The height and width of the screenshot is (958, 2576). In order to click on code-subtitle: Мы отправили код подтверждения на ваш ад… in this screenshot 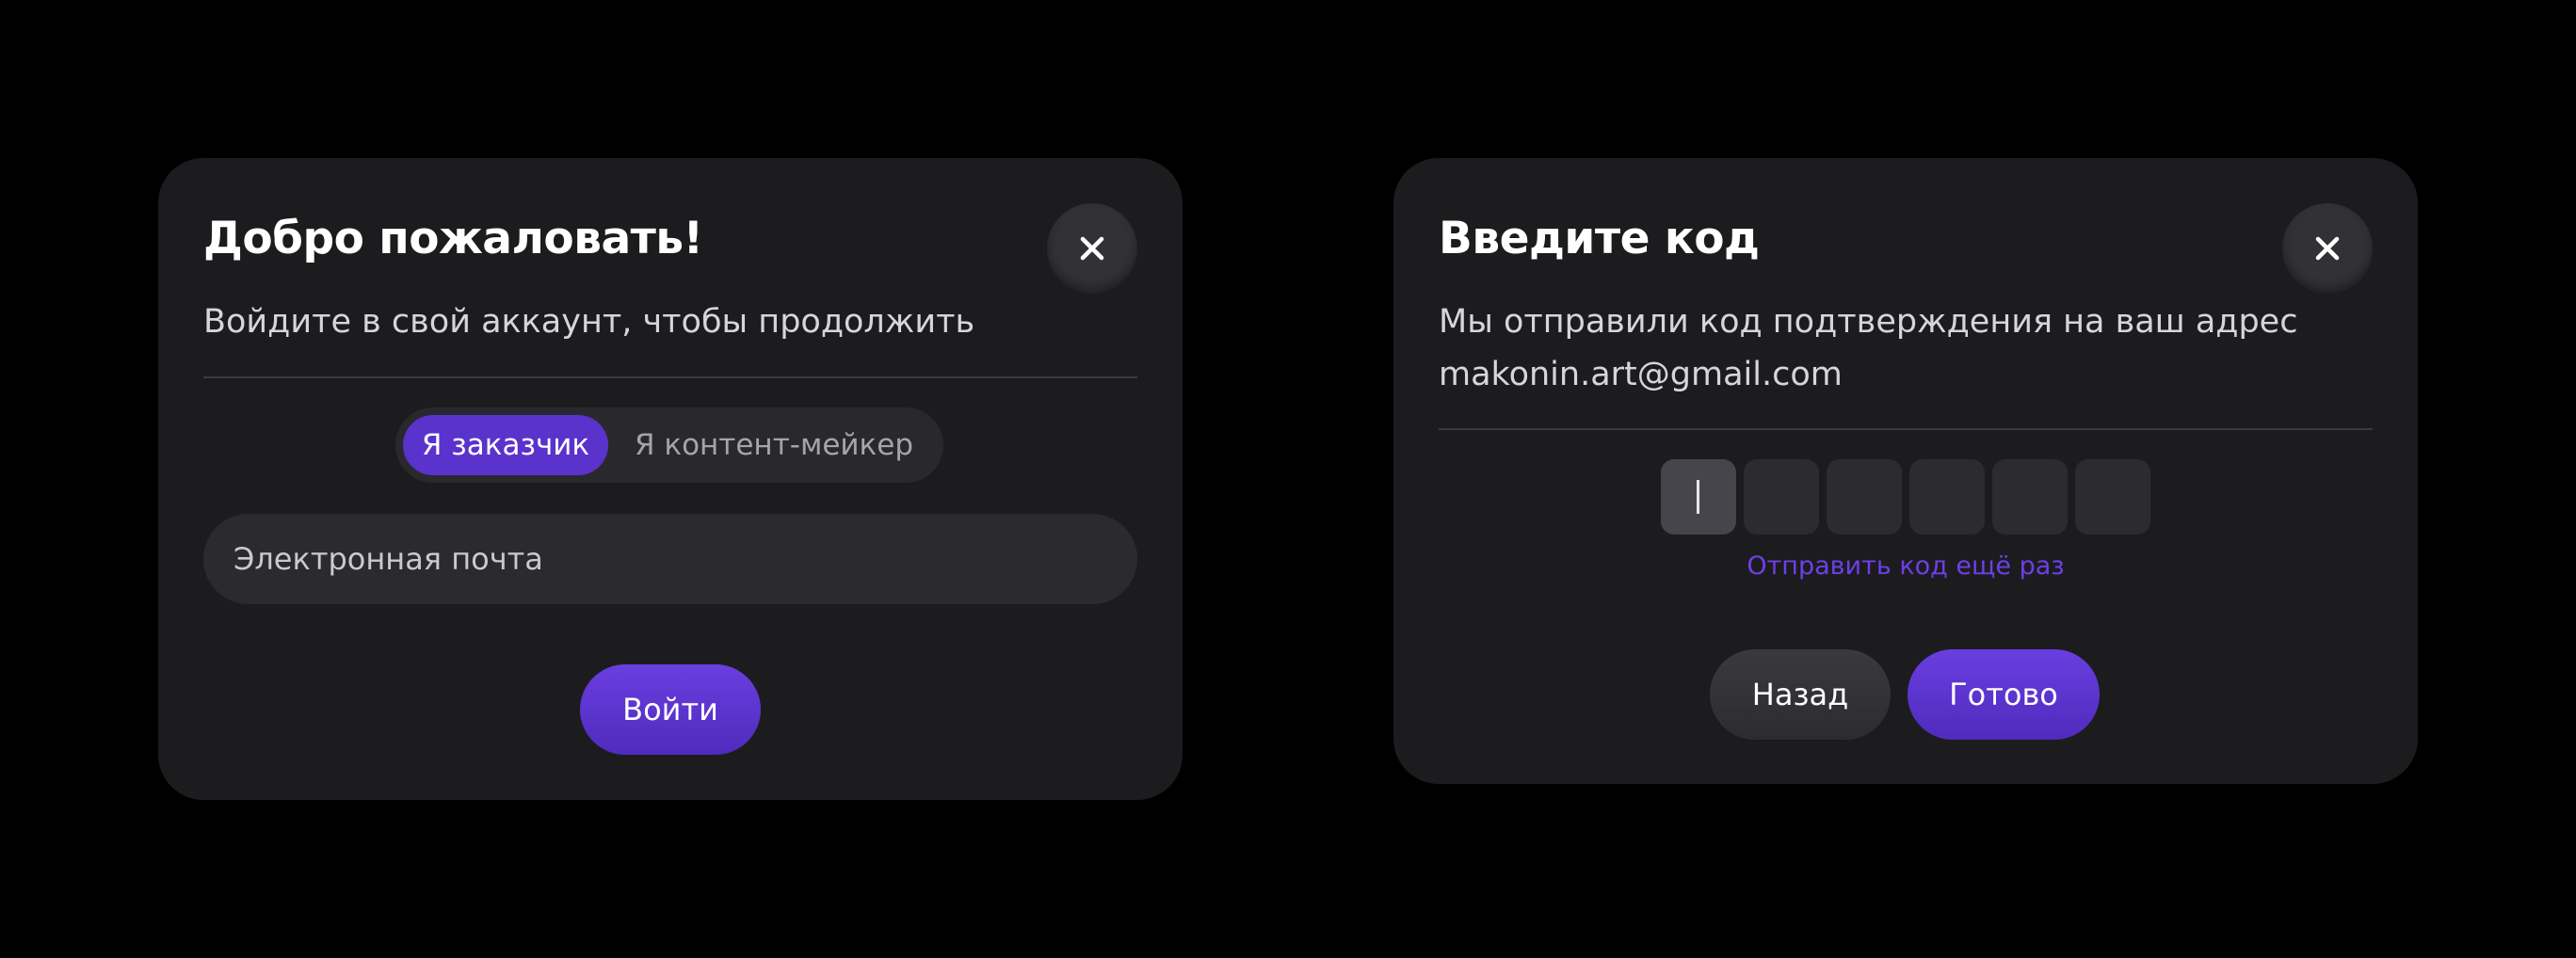, I will do `click(1868, 348)`.